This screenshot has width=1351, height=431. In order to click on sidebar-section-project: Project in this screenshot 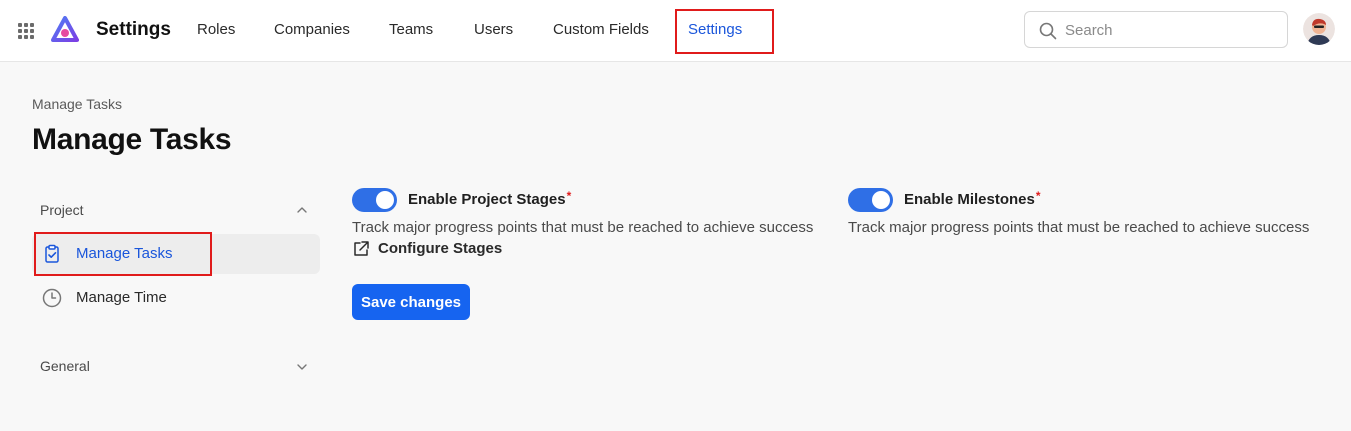, I will do `click(62, 210)`.